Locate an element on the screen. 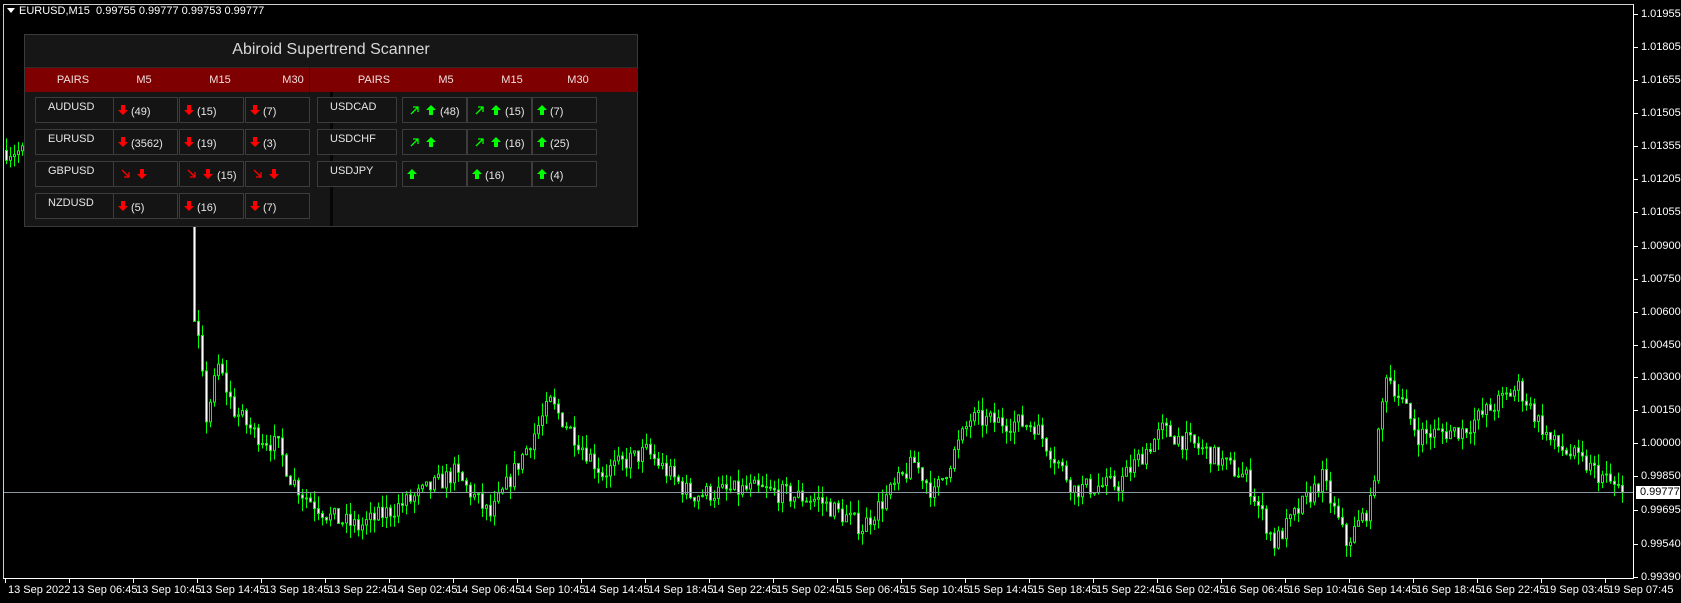 The image size is (1681, 603). bar-count: (16) is located at coordinates (207, 208).